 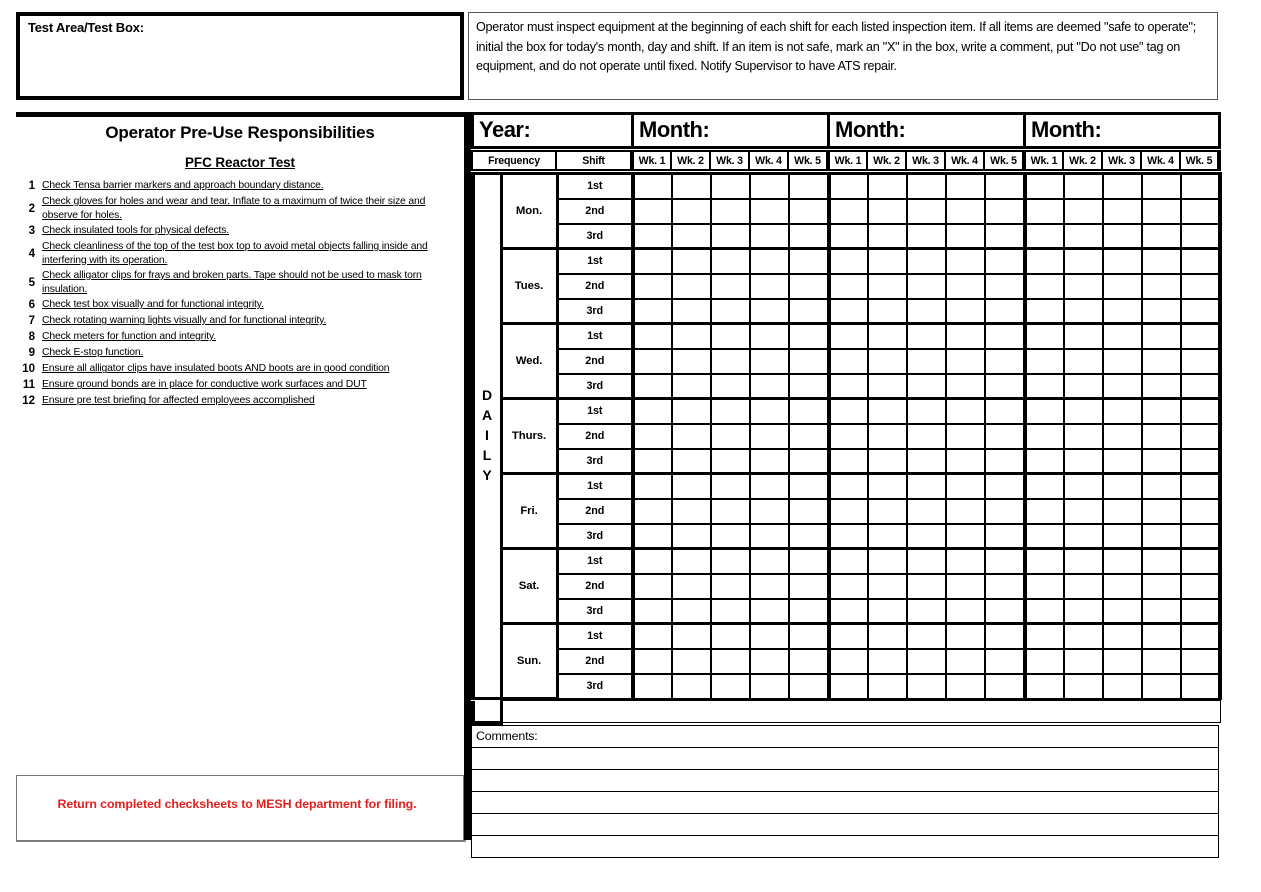 What do you see at coordinates (926, 130) in the screenshot?
I see `month-header-cell-2: Month:` at bounding box center [926, 130].